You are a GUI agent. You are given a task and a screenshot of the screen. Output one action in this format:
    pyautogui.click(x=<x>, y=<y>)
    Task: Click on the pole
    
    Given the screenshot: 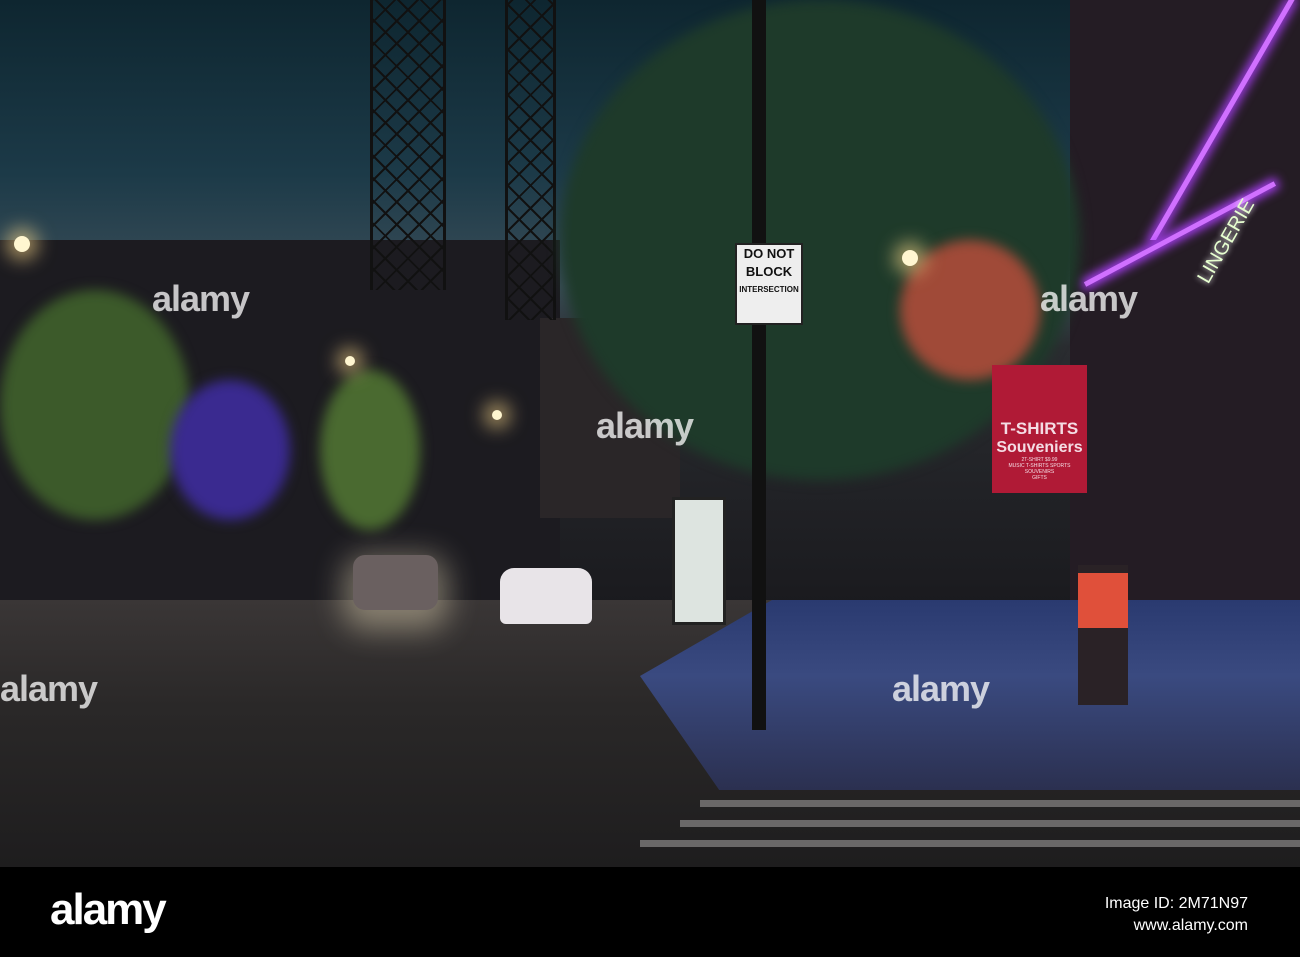 What is the action you would take?
    pyautogui.click(x=759, y=365)
    